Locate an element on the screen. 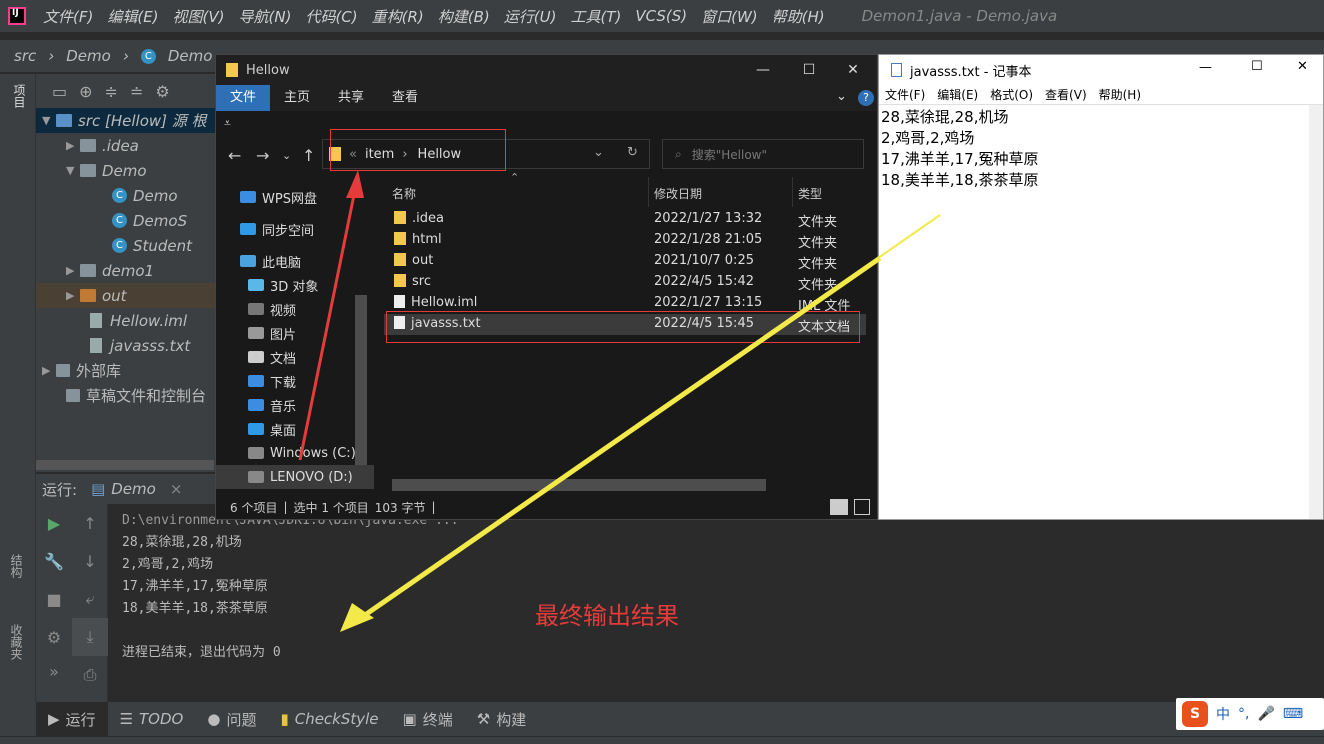  file-row: out 2021/10/7 0:25 文件夹 is located at coordinates (625, 261).